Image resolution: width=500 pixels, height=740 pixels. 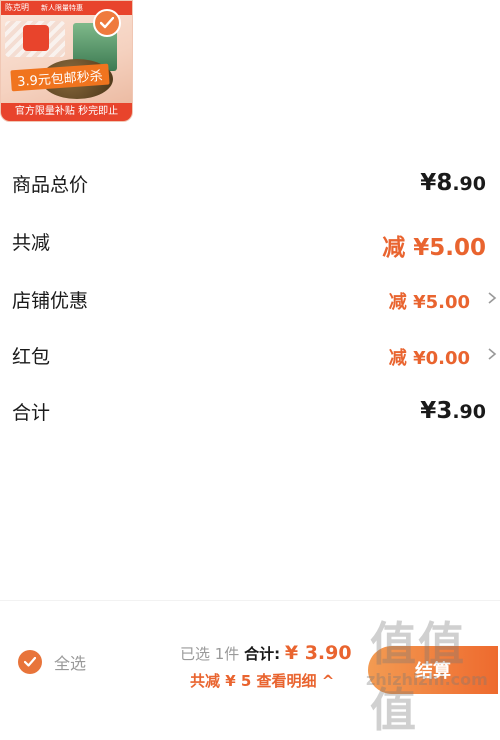 What do you see at coordinates (262, 654) in the screenshot?
I see `total-label: 合计:` at bounding box center [262, 654].